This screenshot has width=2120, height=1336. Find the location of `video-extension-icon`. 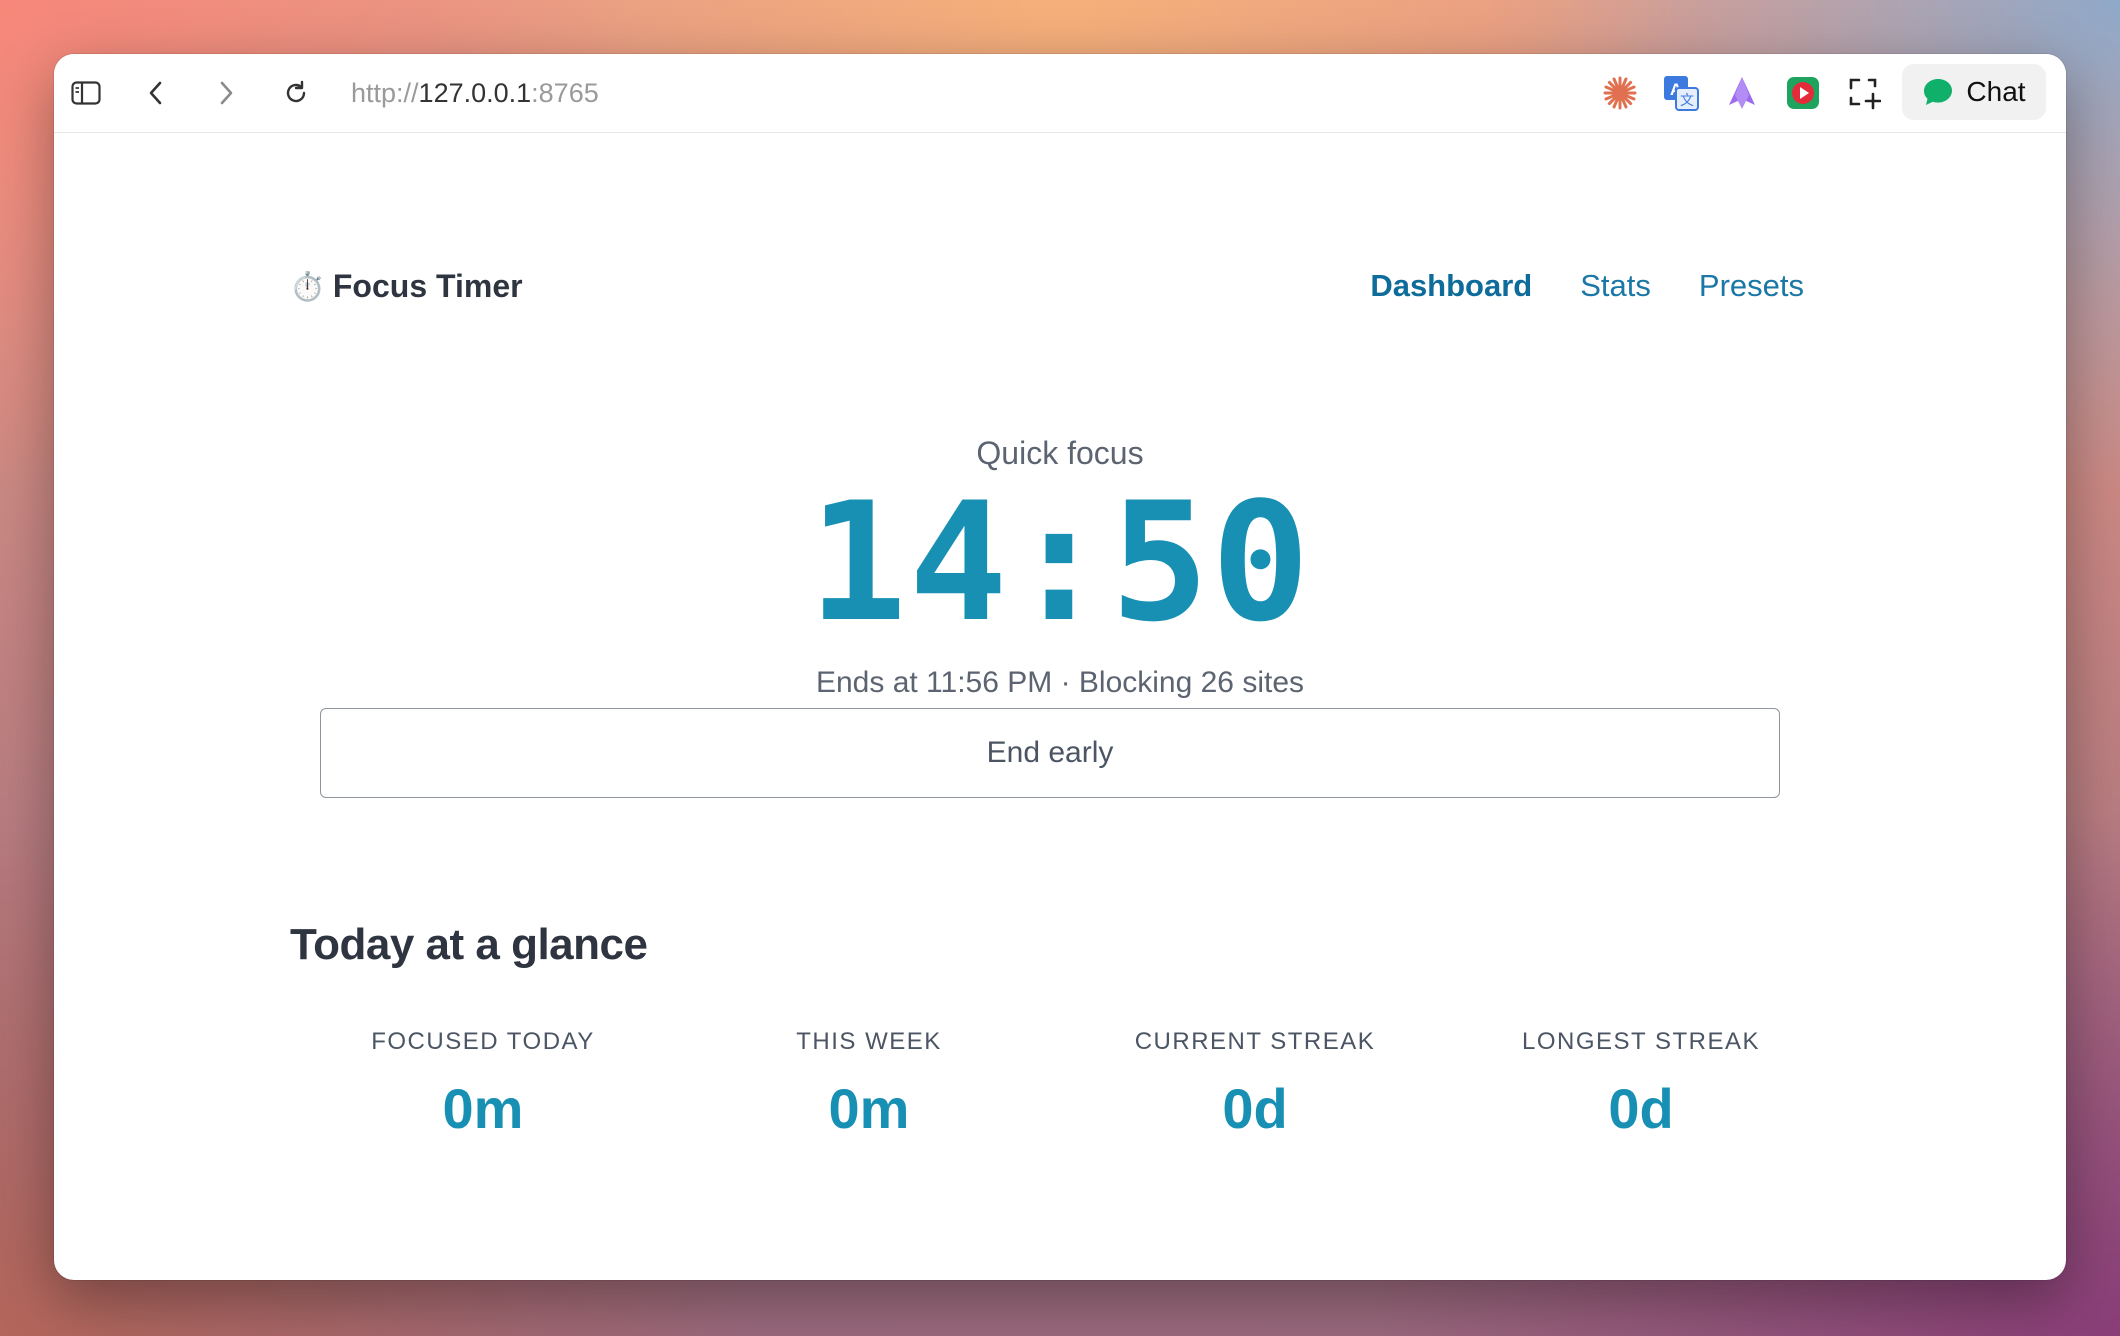

video-extension-icon is located at coordinates (1803, 93).